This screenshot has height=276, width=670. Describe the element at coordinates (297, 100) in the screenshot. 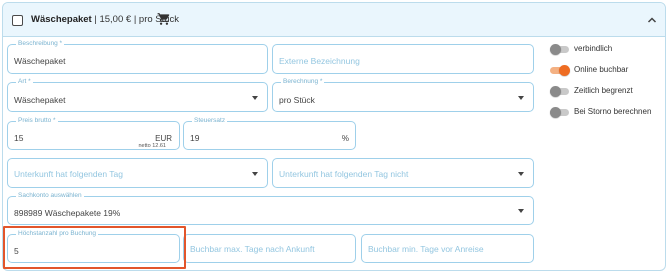

I see `berechnung-value: pro Stück` at that location.